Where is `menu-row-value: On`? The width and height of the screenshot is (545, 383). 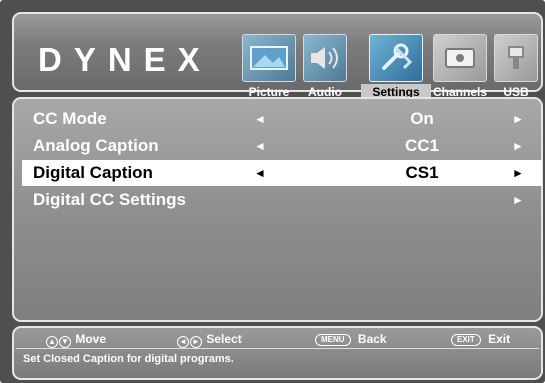 menu-row-value: On is located at coordinates (422, 118).